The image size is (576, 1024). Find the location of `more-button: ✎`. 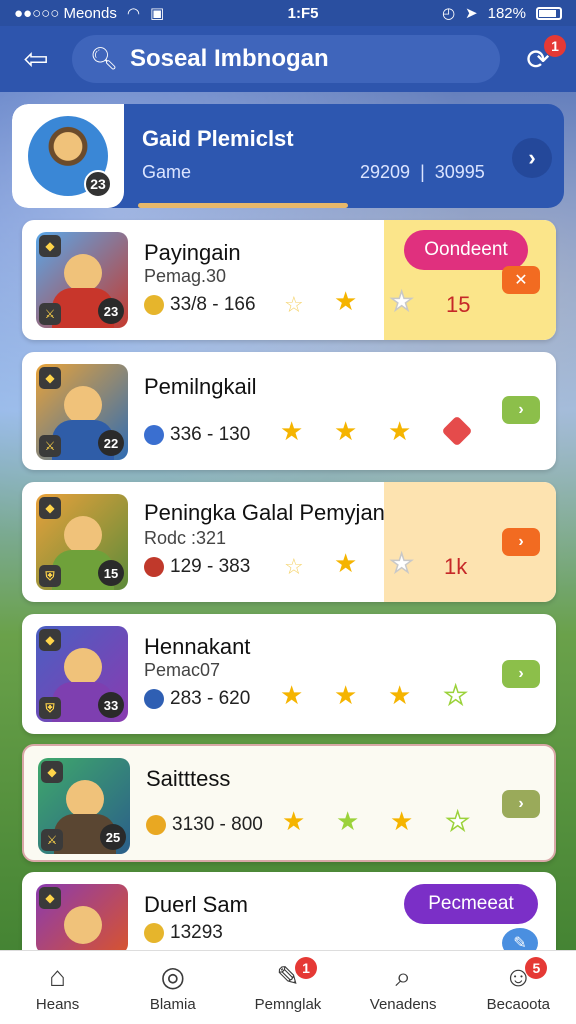

more-button: ✎ is located at coordinates (520, 939).